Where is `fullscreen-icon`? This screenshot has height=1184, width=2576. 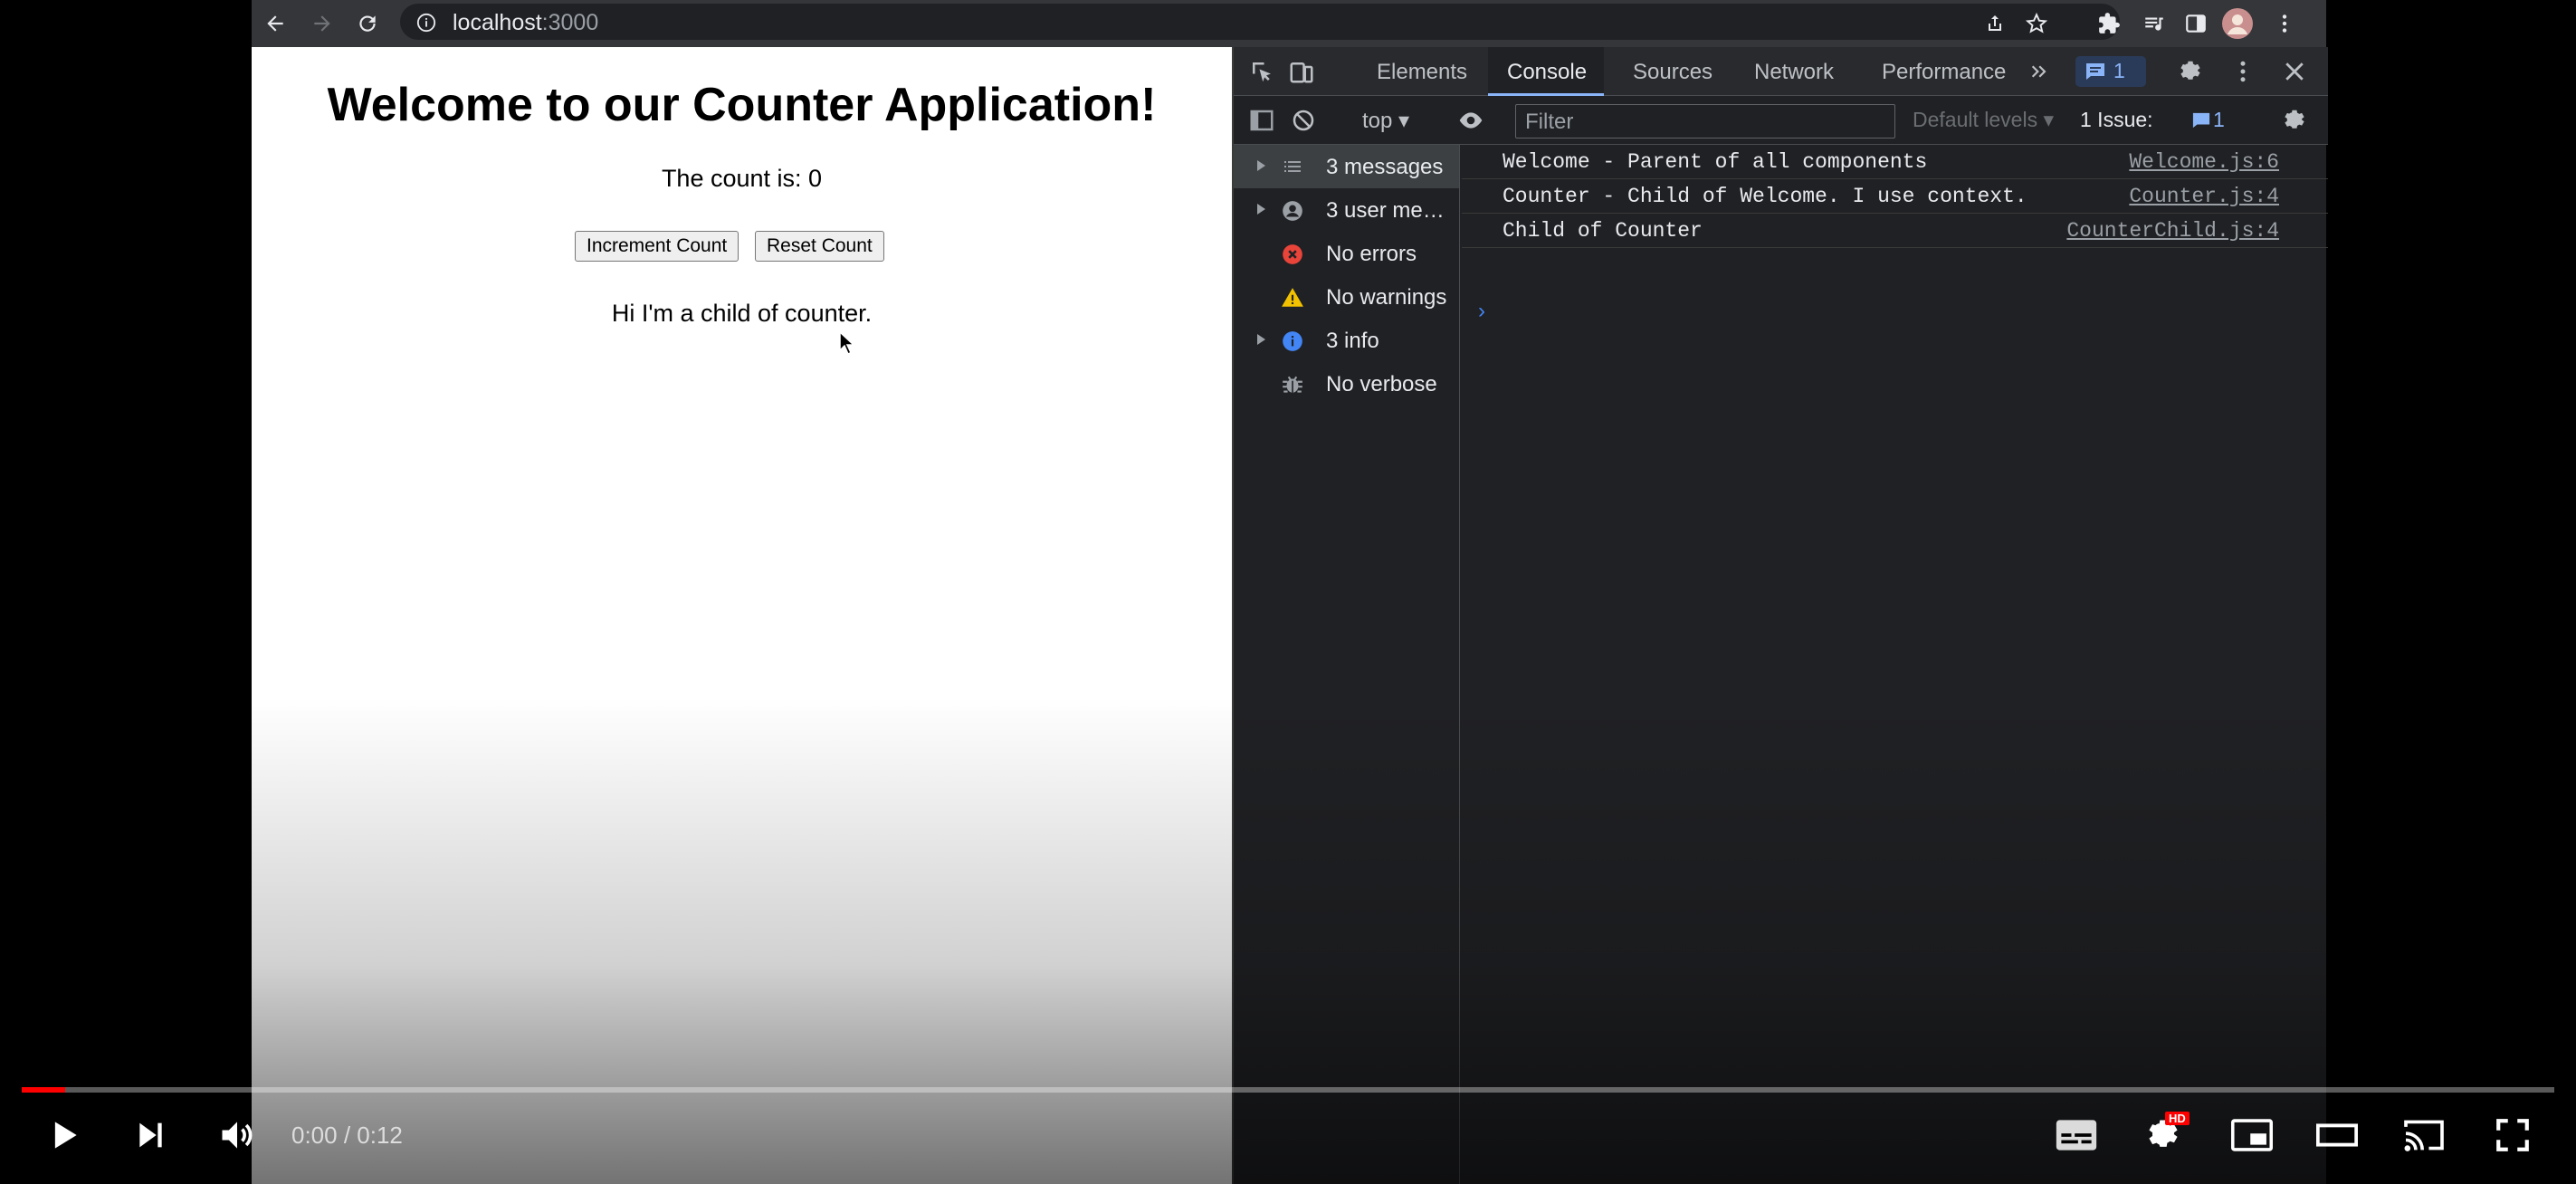 fullscreen-icon is located at coordinates (2513, 1135).